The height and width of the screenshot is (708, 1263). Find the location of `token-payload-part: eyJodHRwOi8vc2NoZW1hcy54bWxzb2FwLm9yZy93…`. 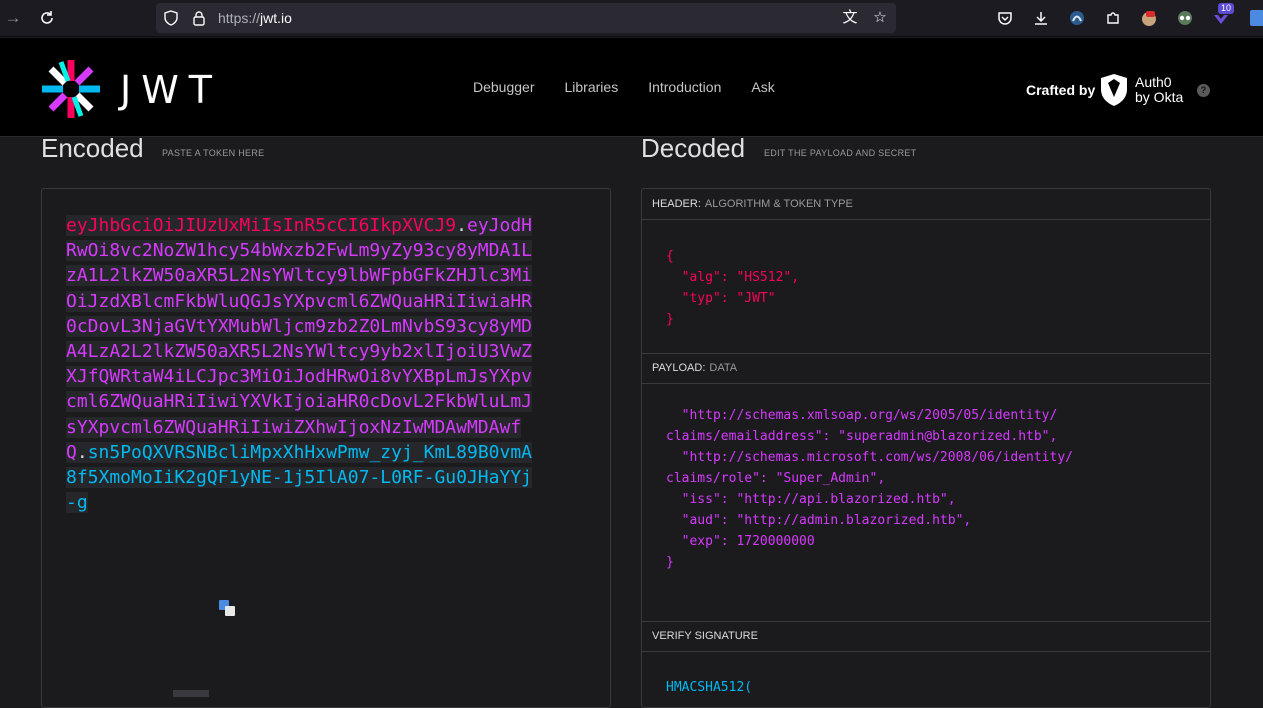

token-payload-part: eyJodHRwOi8vc2NoZW1hcy54bWxzb2FwLm9yZy93… is located at coordinates (299, 339).